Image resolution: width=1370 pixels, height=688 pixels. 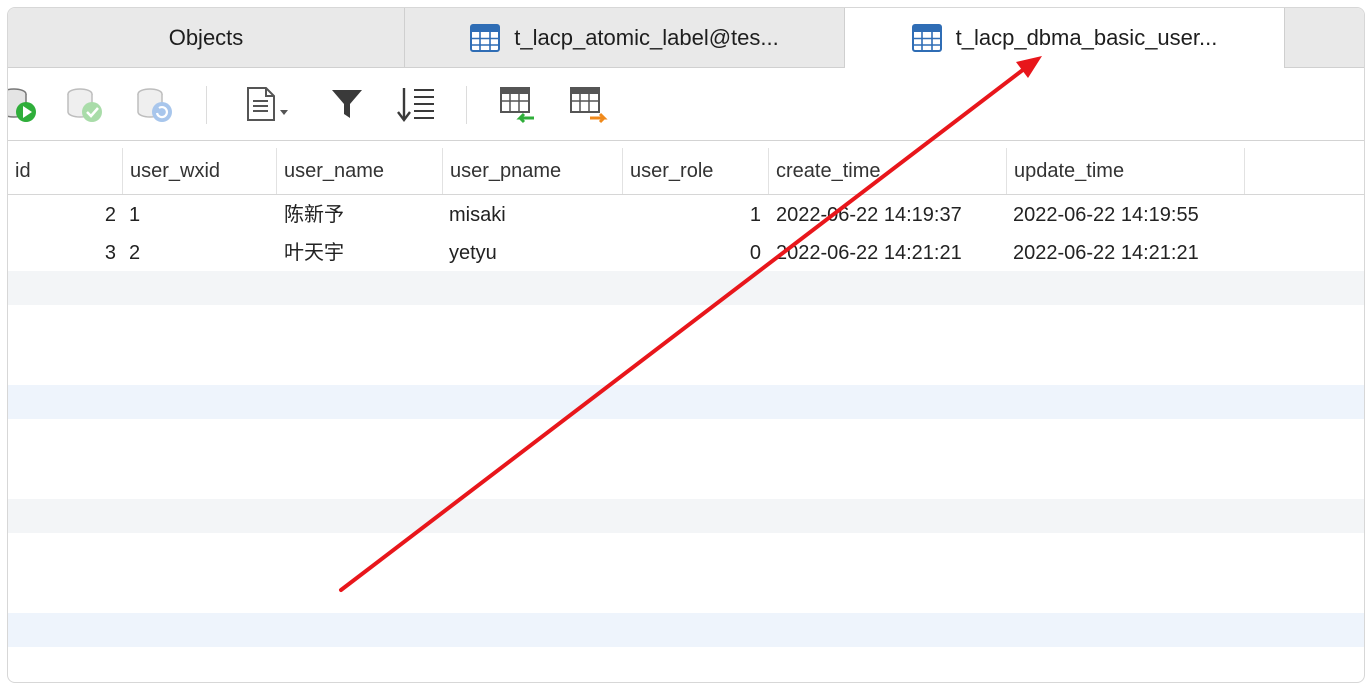 I want to click on cell-id: 3, so click(x=62, y=253).